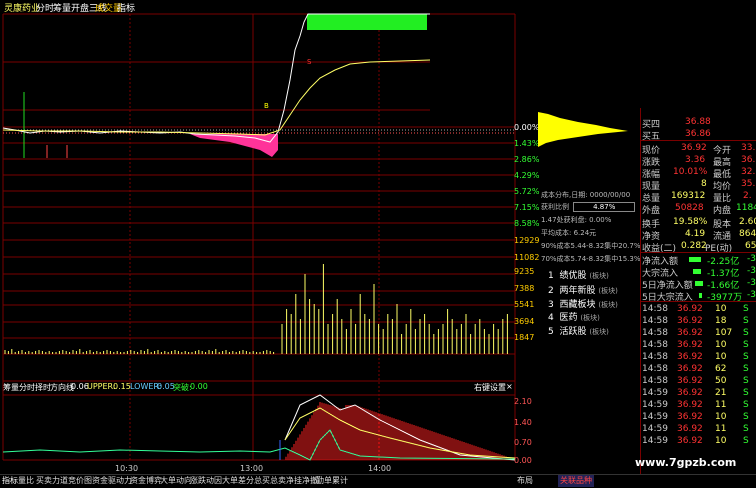  What do you see at coordinates (527, 175) in the screenshot?
I see `pct-tick: 4.29%` at bounding box center [527, 175].